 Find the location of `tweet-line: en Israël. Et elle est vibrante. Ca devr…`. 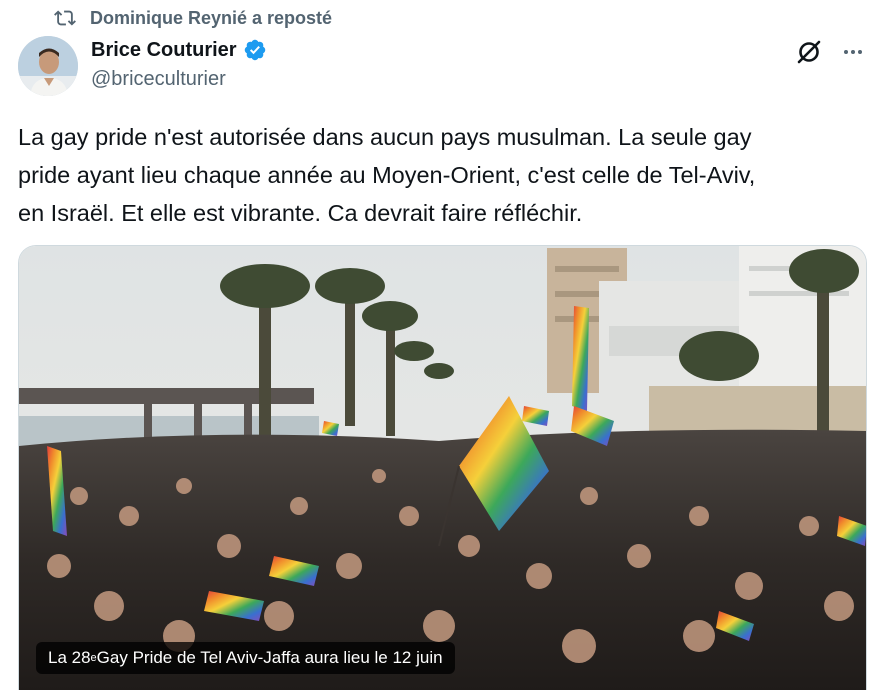

tweet-line: en Israël. Et elle est vibrante. Ca devr… is located at coordinates (300, 213).